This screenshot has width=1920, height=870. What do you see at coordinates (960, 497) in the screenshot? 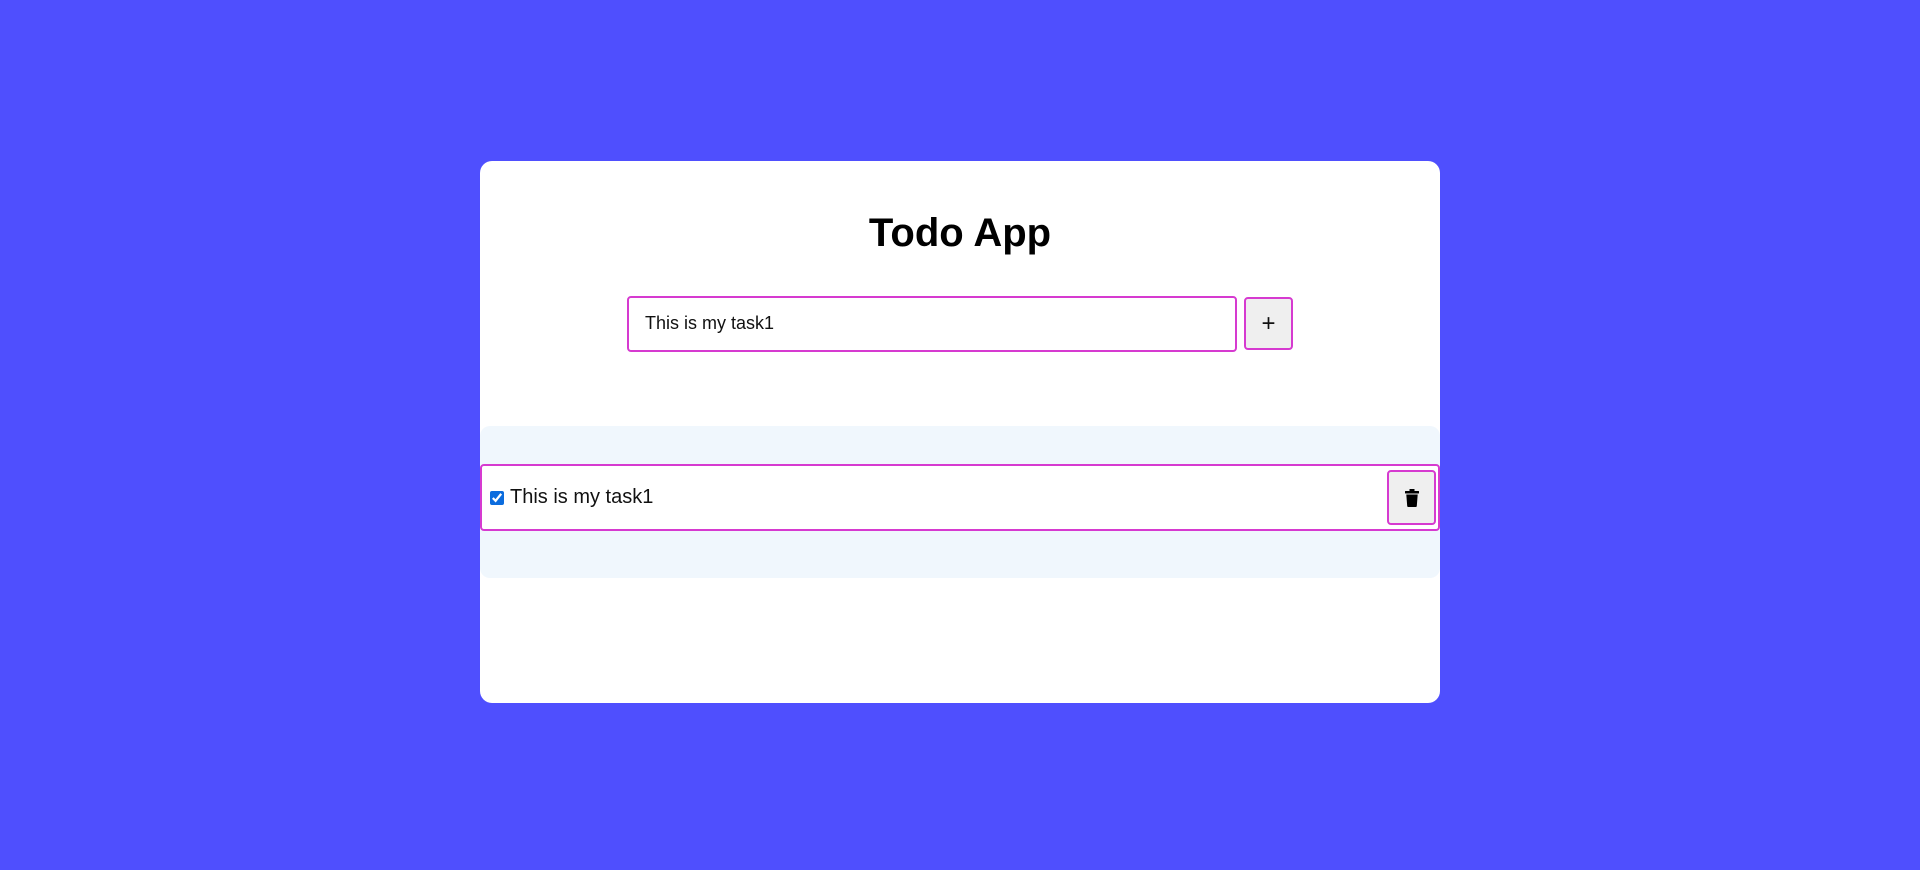
I see `task-item: This is my task1` at bounding box center [960, 497].